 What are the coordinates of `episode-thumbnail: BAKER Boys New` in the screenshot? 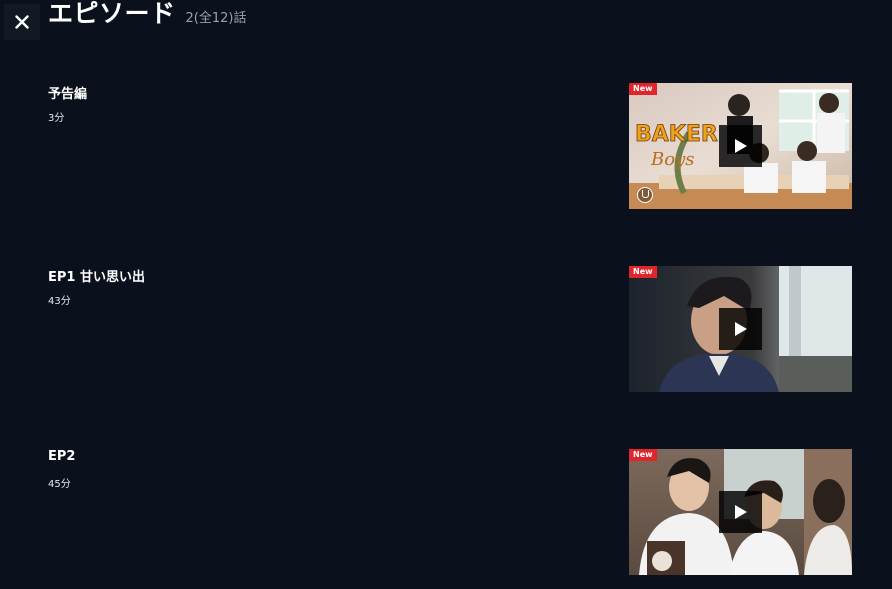 It's located at (740, 146).